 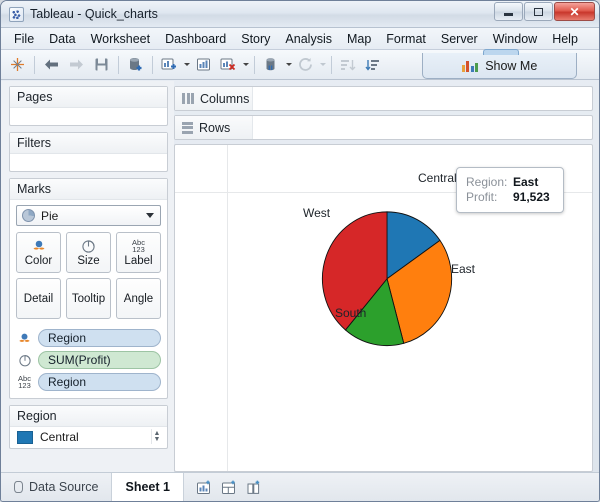 I want to click on restore-icon, so click(x=538, y=11).